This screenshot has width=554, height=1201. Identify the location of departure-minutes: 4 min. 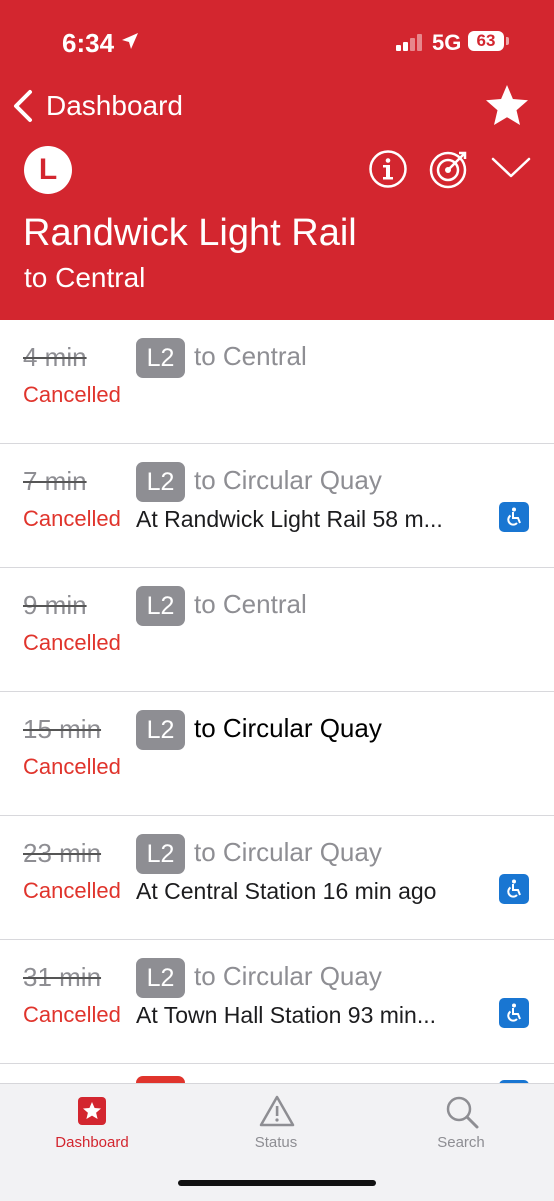
(55, 357).